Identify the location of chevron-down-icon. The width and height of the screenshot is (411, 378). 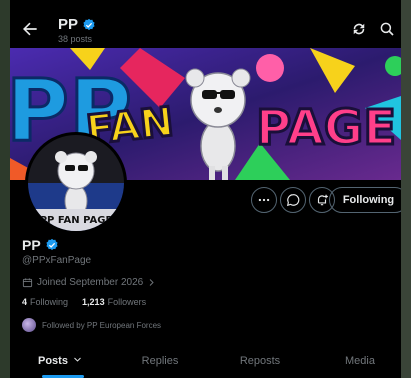
(77, 359).